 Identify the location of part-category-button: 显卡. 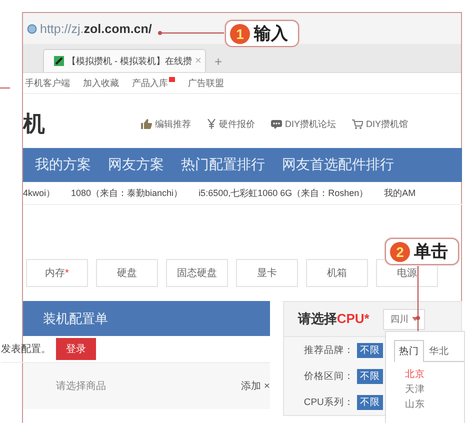
(267, 273).